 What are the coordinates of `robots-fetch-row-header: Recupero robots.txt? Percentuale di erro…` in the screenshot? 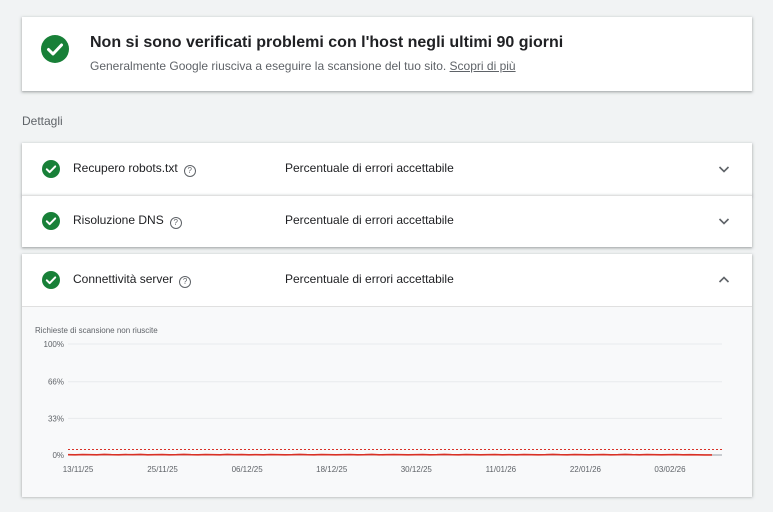 It's located at (387, 169).